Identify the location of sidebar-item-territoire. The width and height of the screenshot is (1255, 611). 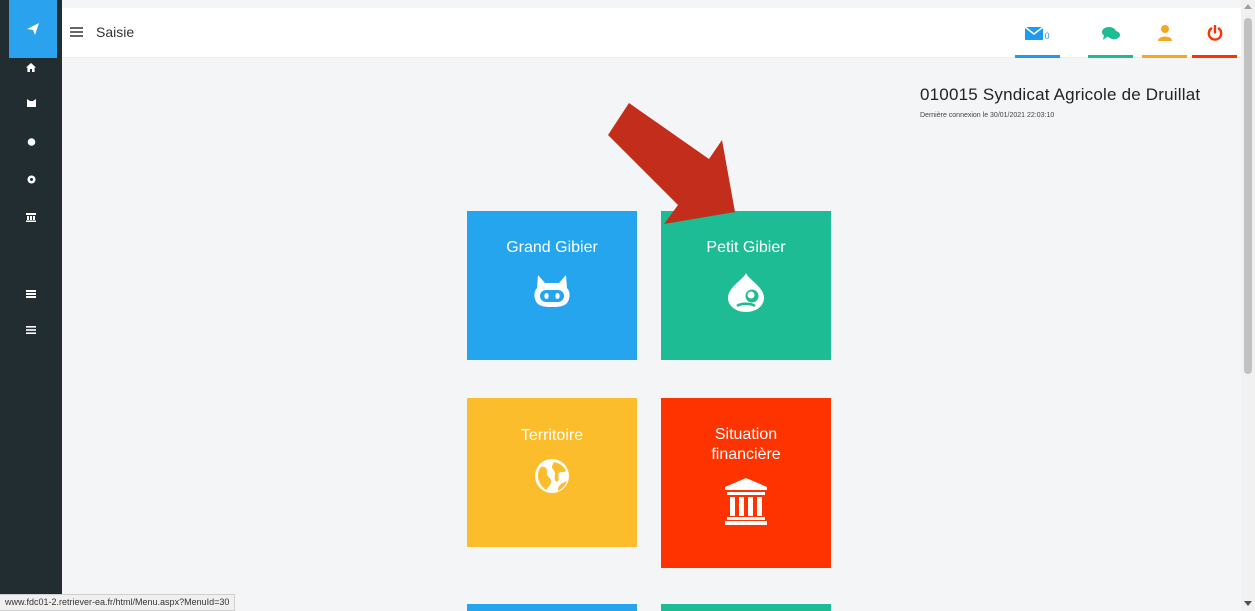
(31, 179).